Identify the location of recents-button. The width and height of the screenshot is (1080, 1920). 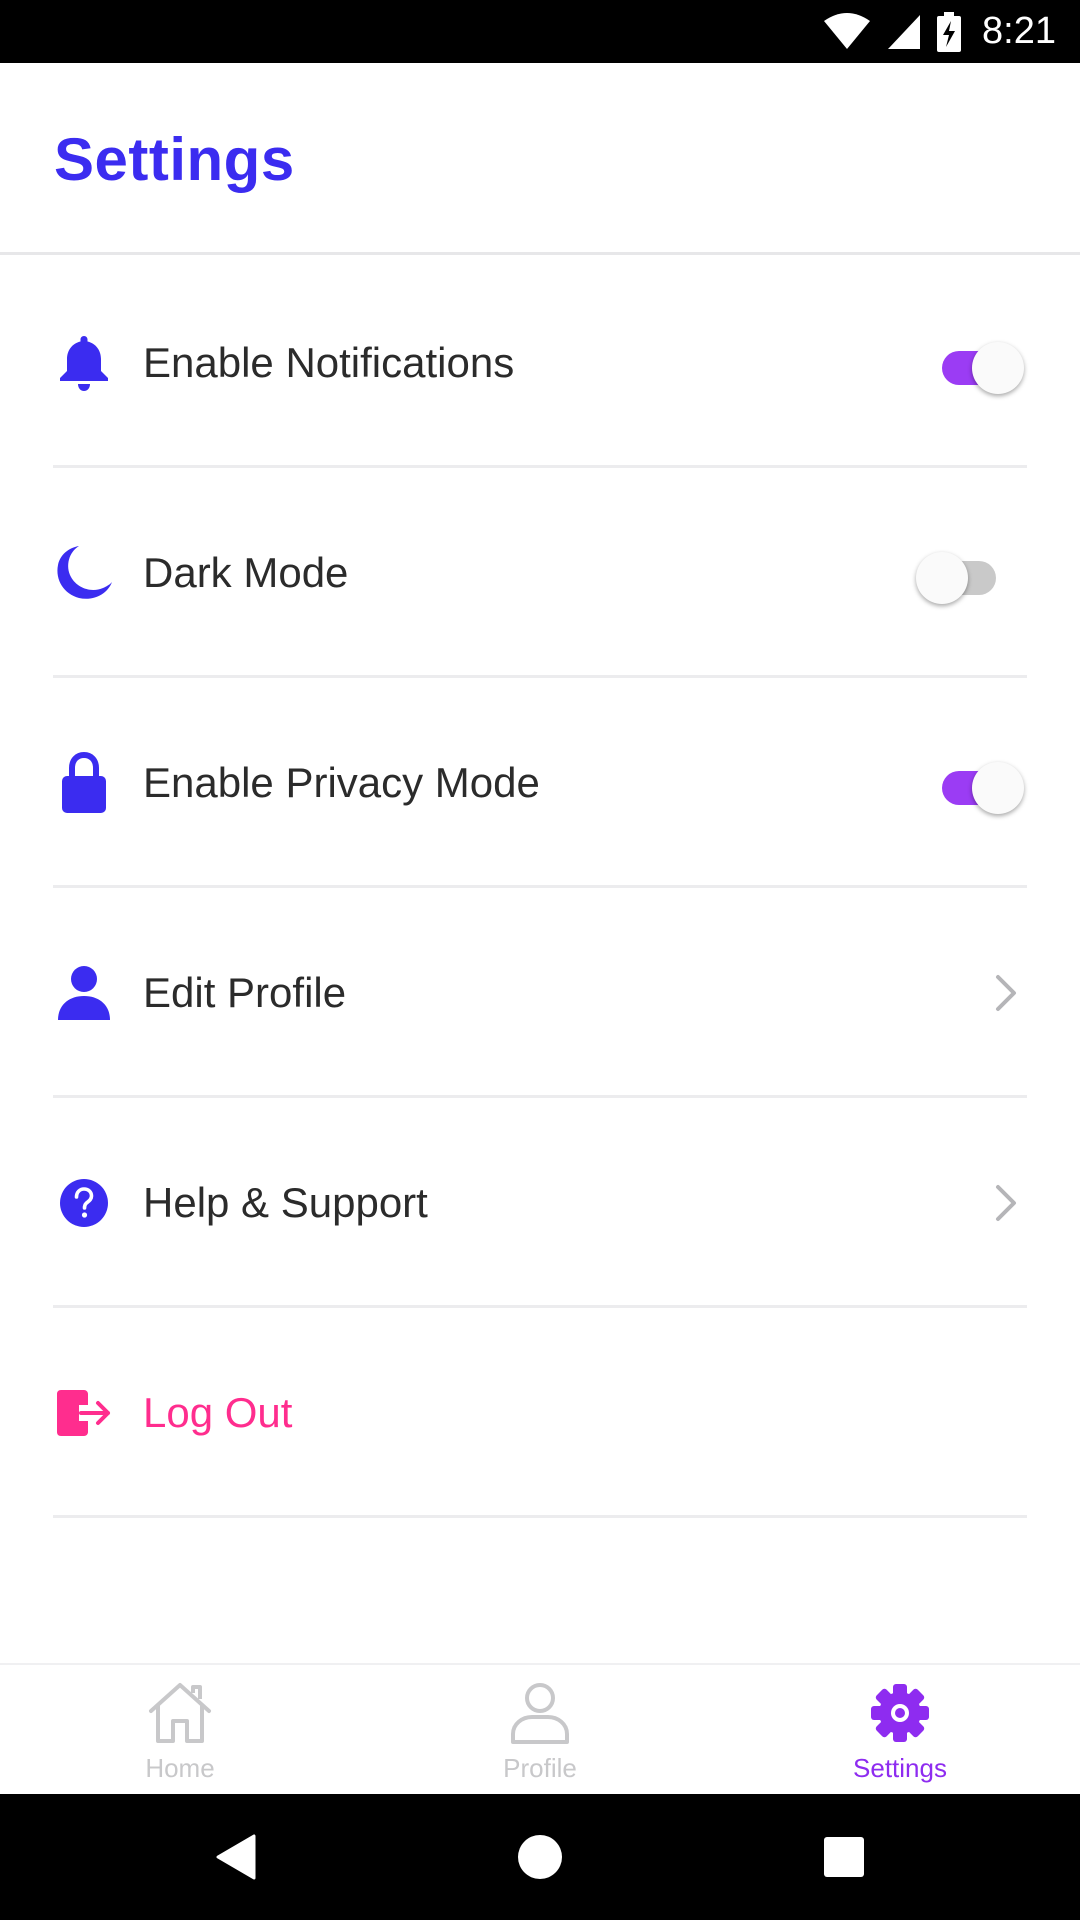
(844, 1857).